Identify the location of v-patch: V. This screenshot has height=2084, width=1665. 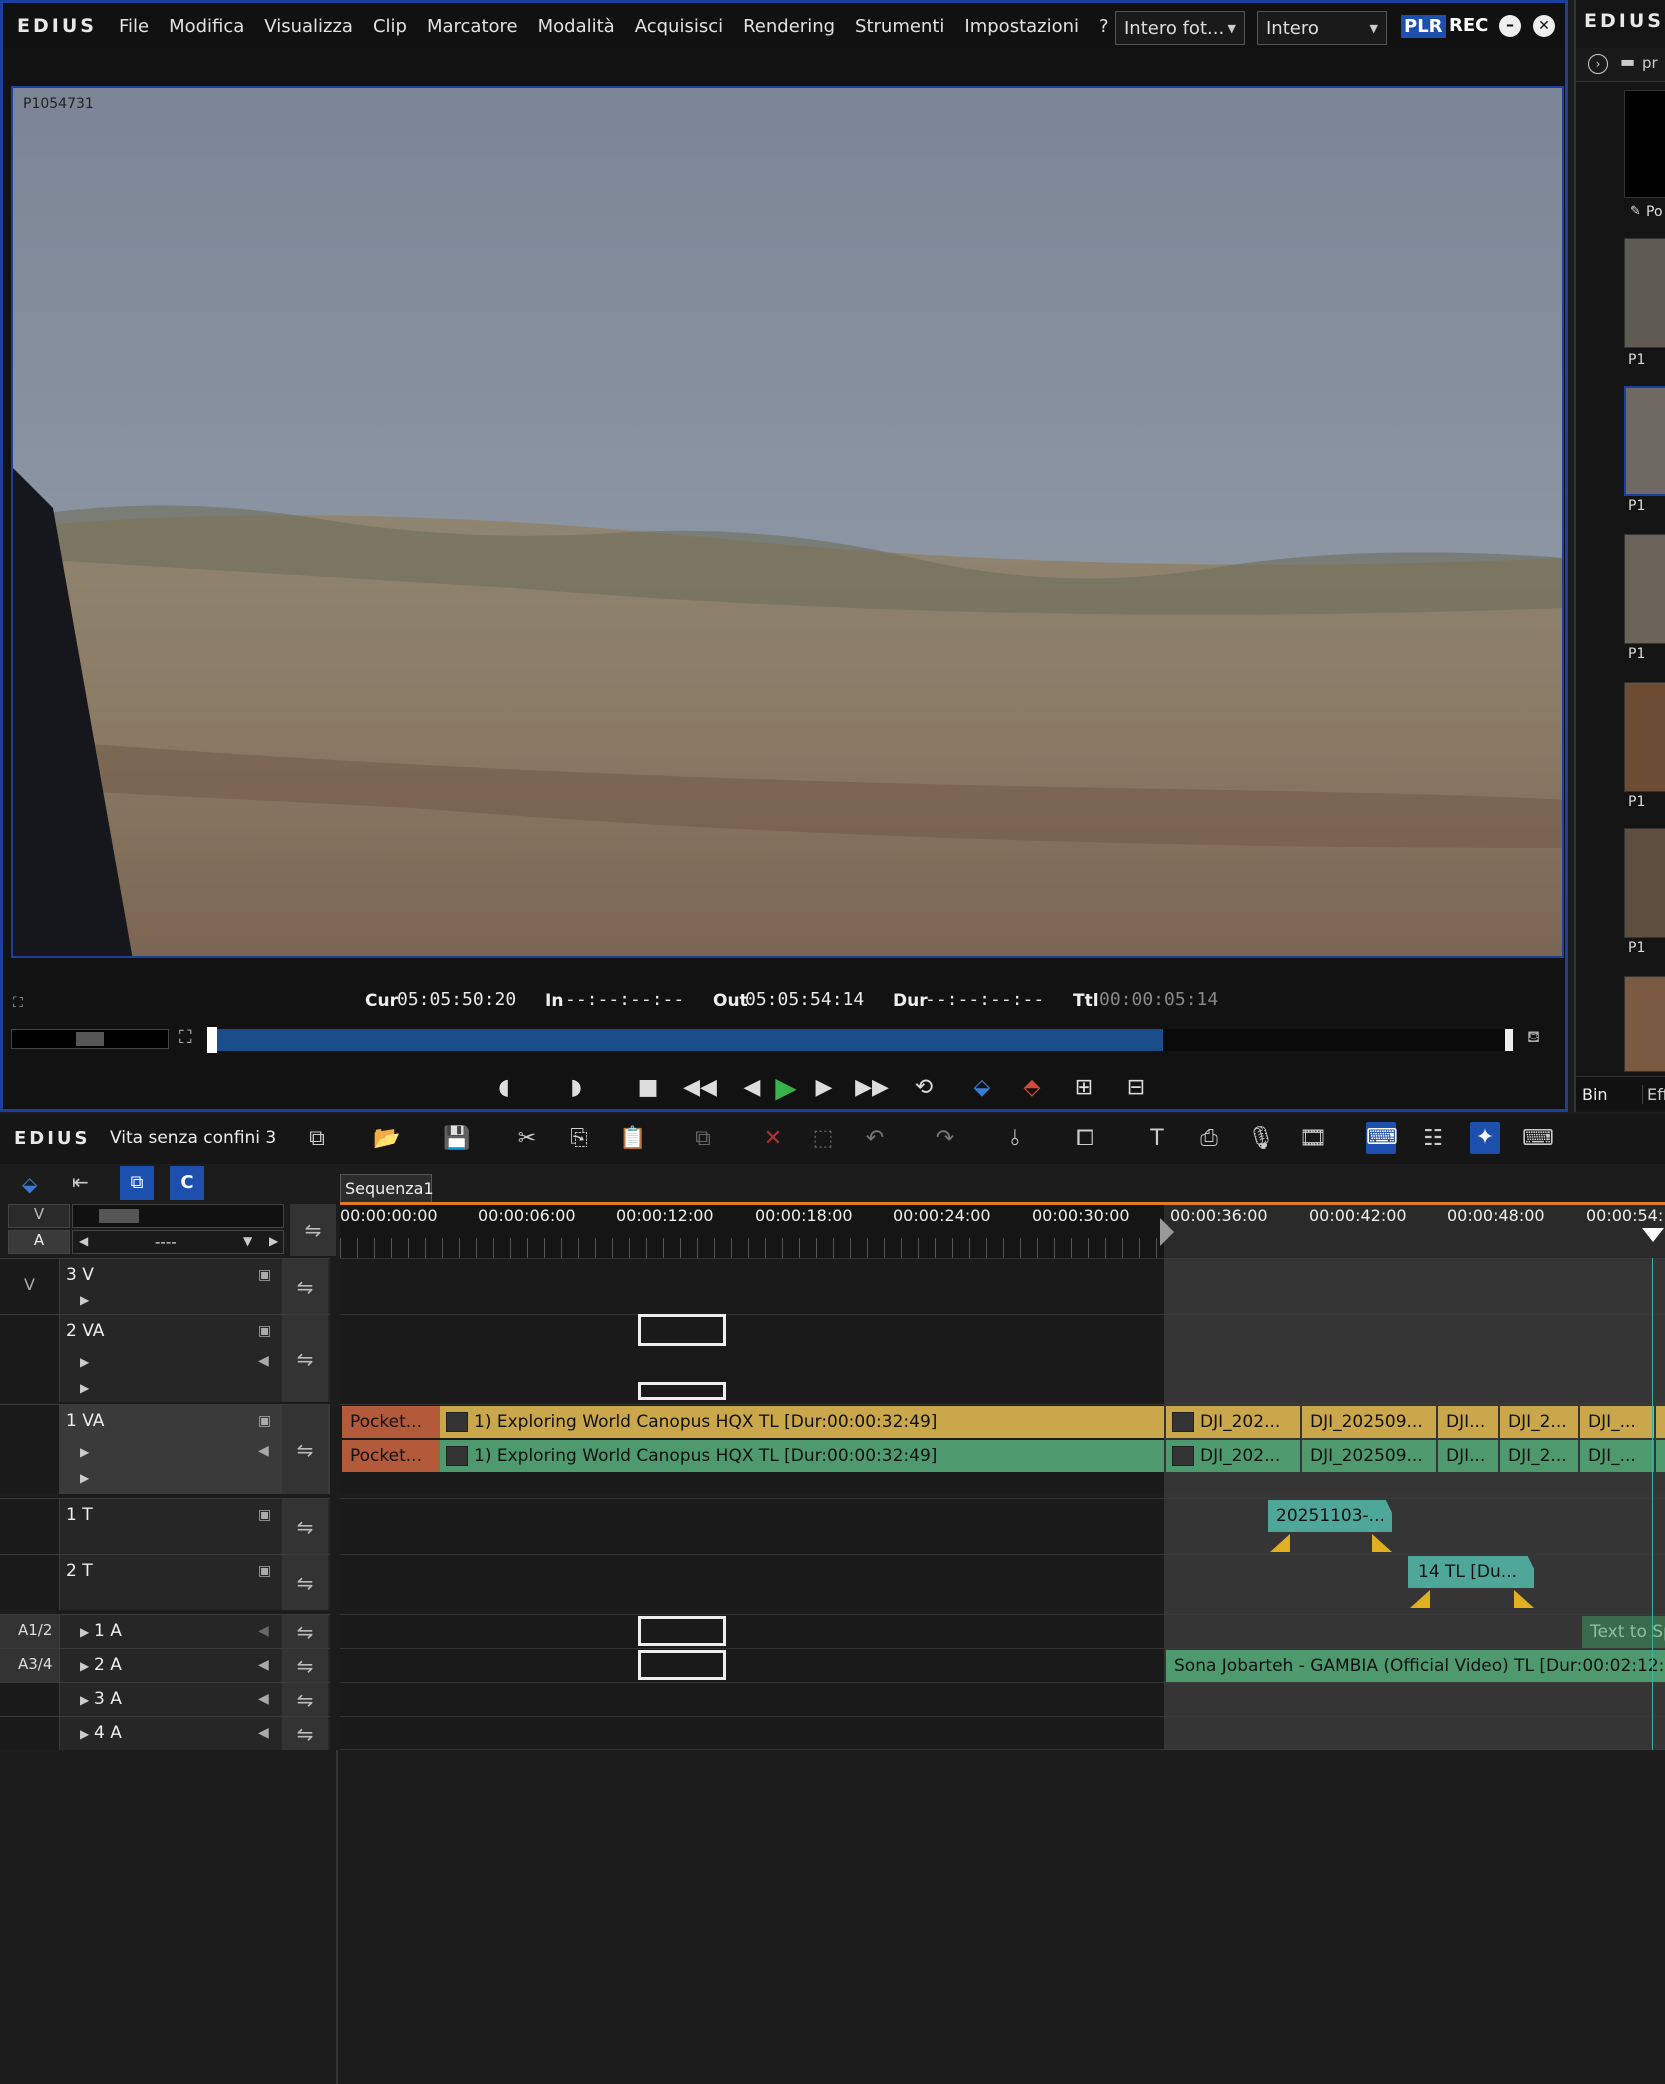
(39, 1216).